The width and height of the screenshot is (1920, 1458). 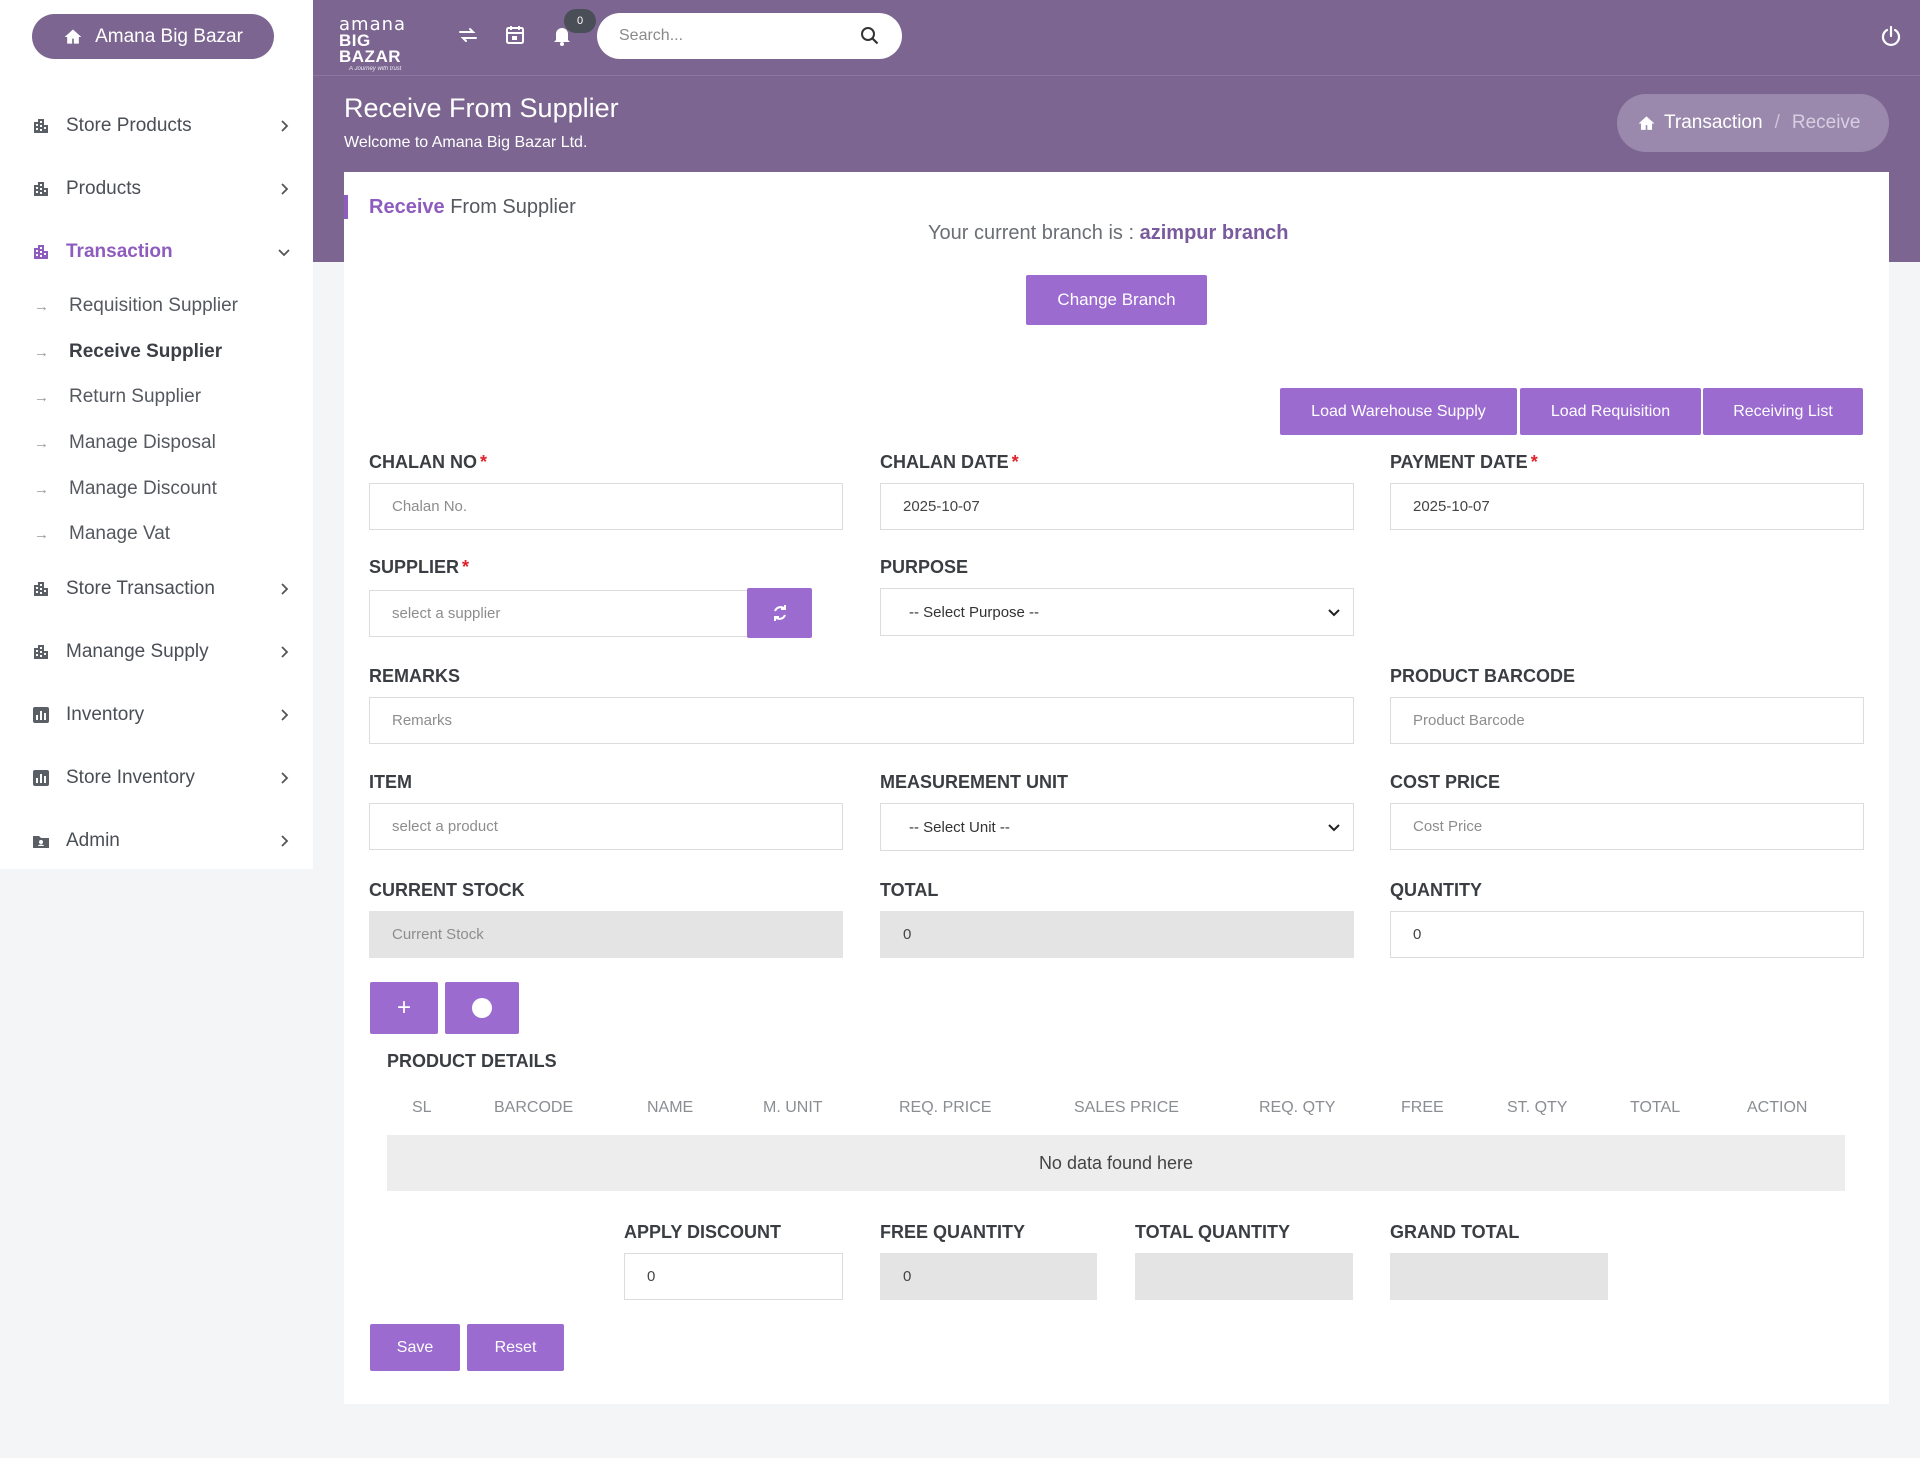 I want to click on amana-logo: amana BIG BAZAR A Journey with trust, so click(x=382, y=44).